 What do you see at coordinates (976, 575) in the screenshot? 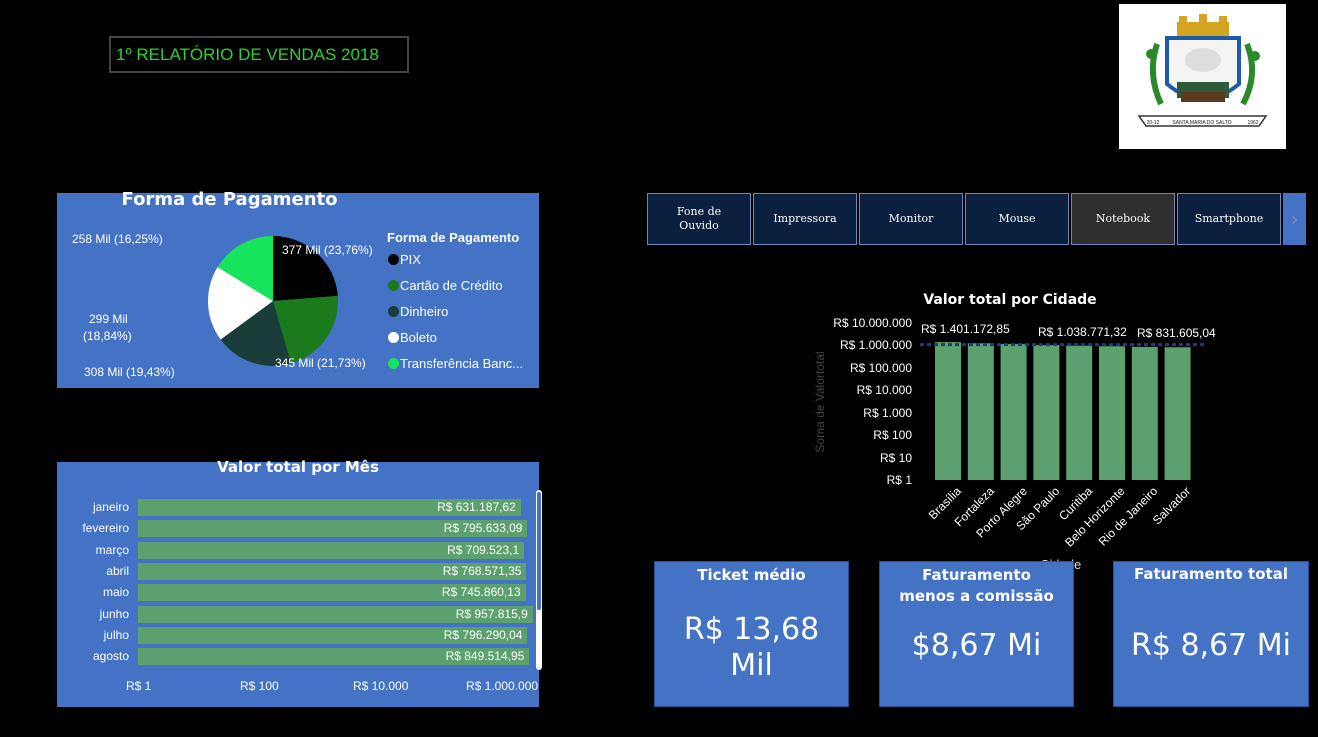
I see `kpi-title: Faturamento` at bounding box center [976, 575].